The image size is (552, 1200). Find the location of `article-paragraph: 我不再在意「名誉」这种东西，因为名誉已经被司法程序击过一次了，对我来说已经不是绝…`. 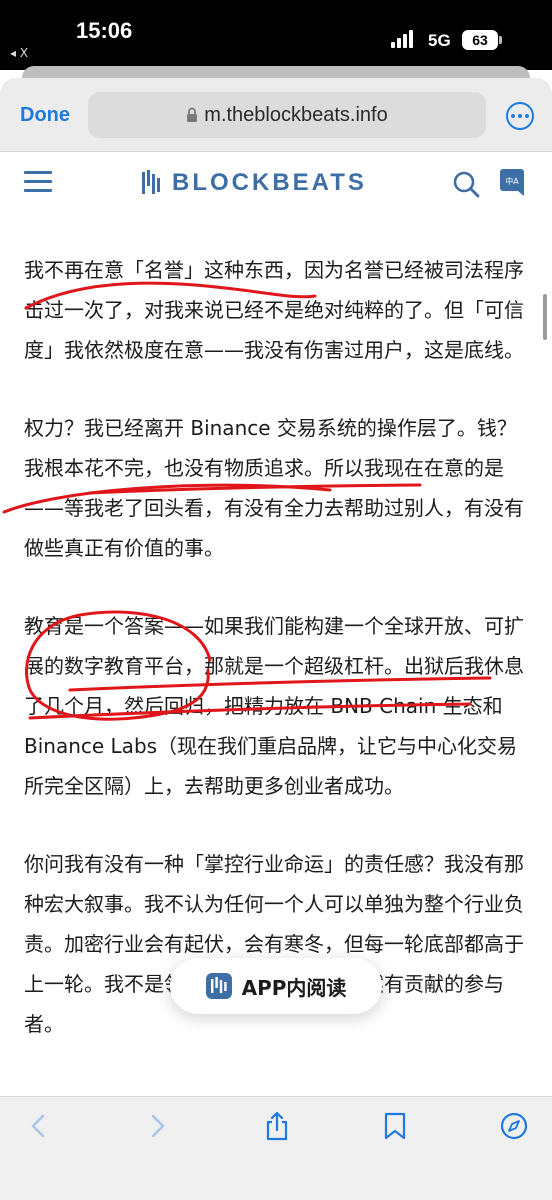

article-paragraph: 我不再在意「名誉」这种东西，因为名誉已经被司法程序击过一次了，对我来说已经不是绝… is located at coordinates (274, 310).